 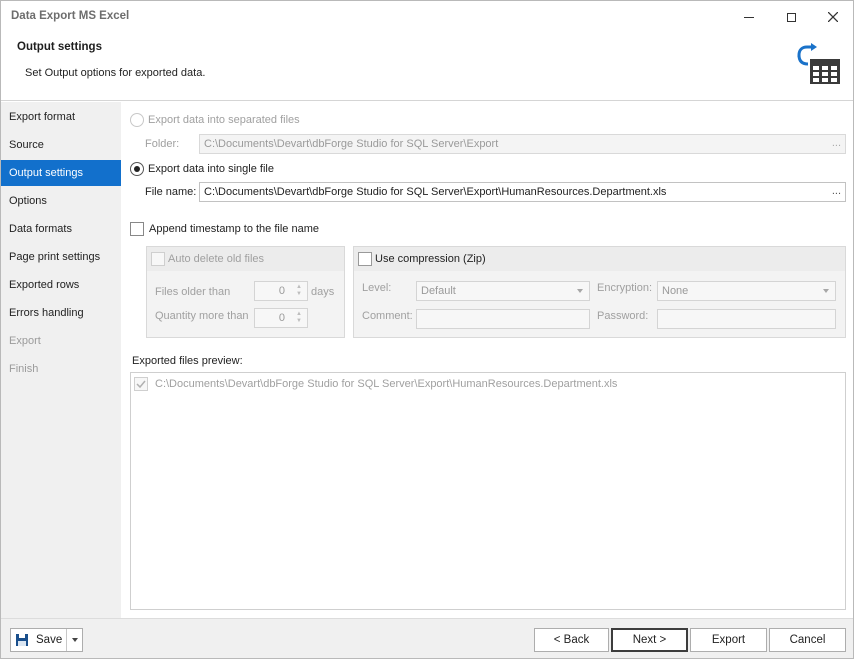 What do you see at coordinates (61, 117) in the screenshot?
I see `sidebar-item-export-format: Export format` at bounding box center [61, 117].